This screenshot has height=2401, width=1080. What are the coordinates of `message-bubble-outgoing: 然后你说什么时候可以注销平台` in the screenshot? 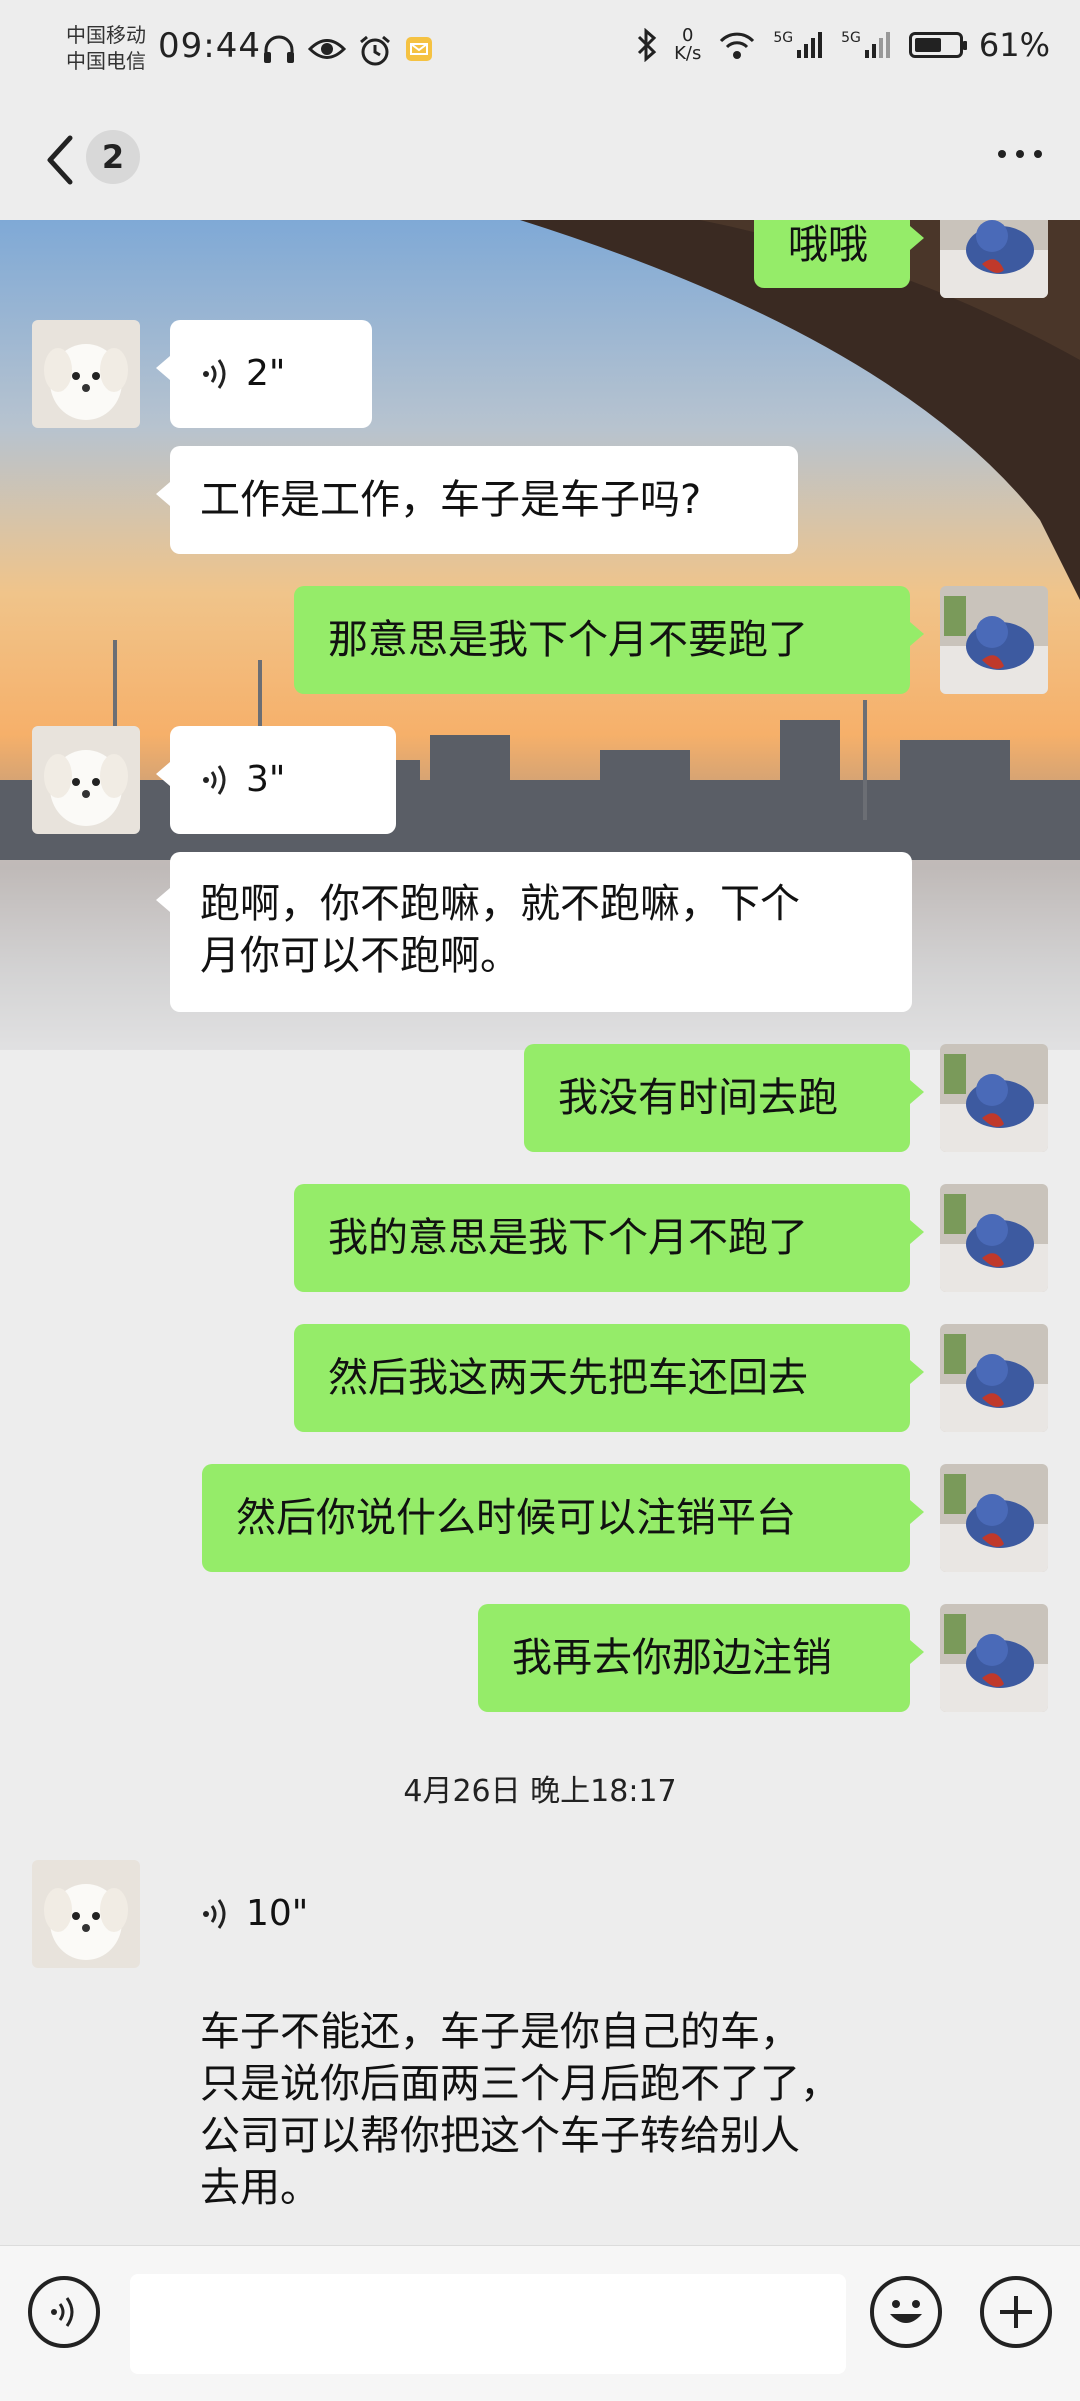 It's located at (563, 1518).